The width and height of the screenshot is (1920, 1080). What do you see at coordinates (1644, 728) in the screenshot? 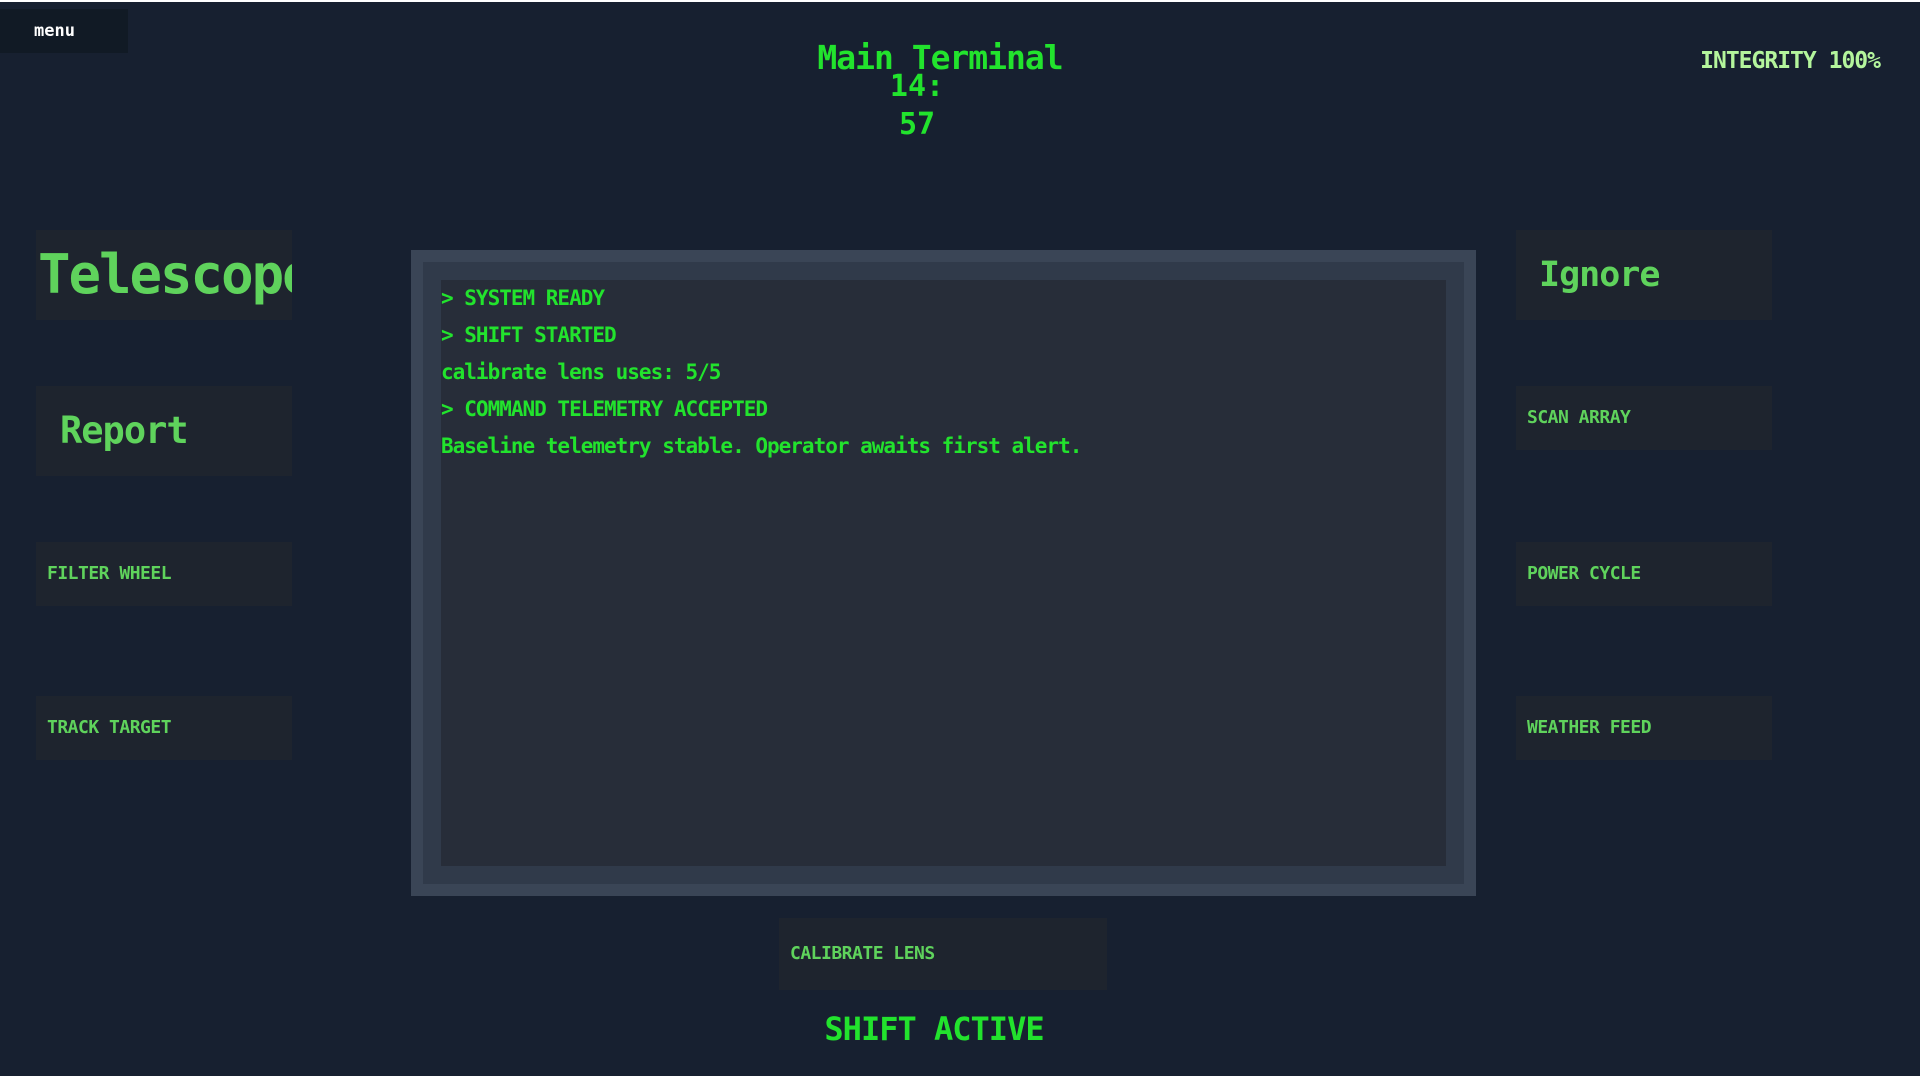
I see `weather-feed-button: WEATHER FEED` at bounding box center [1644, 728].